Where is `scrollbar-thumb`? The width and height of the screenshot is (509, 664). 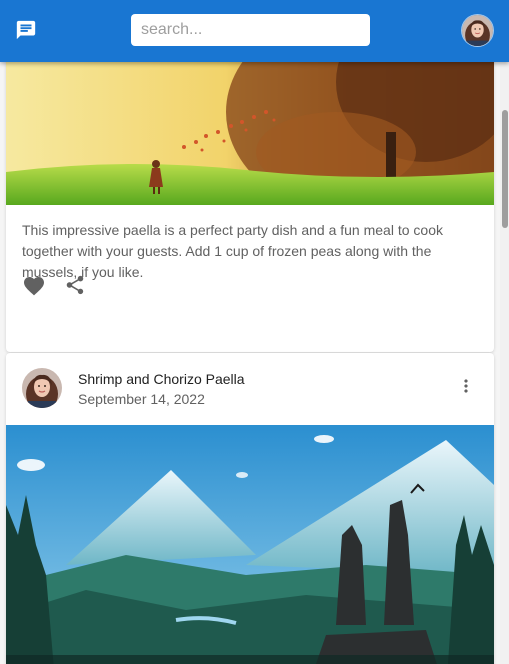
scrollbar-thumb is located at coordinates (505, 169).